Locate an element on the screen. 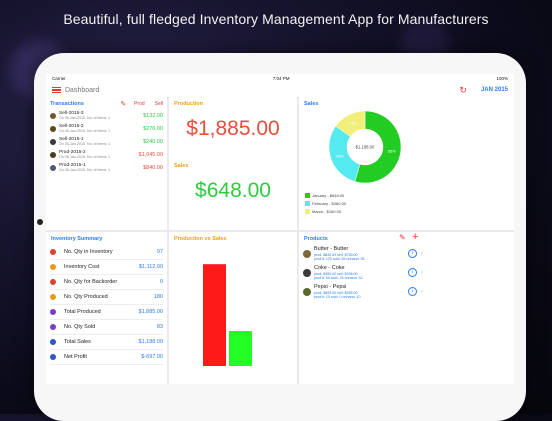 The image size is (552, 421). clock: 7:04 PM is located at coordinates (281, 78).